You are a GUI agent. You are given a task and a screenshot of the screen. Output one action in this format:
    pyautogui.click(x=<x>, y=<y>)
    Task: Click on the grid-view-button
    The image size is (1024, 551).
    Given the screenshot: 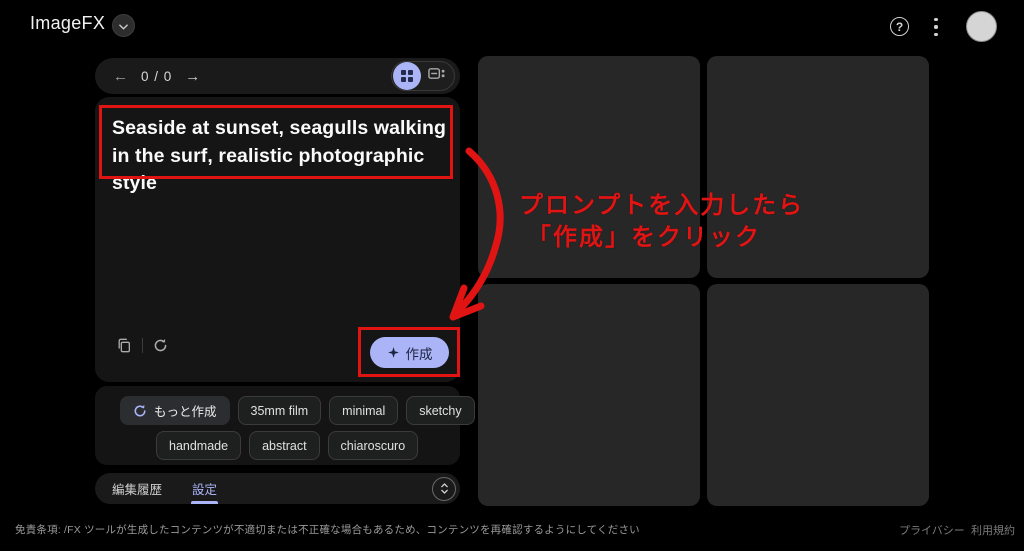 What is the action you would take?
    pyautogui.click(x=407, y=76)
    